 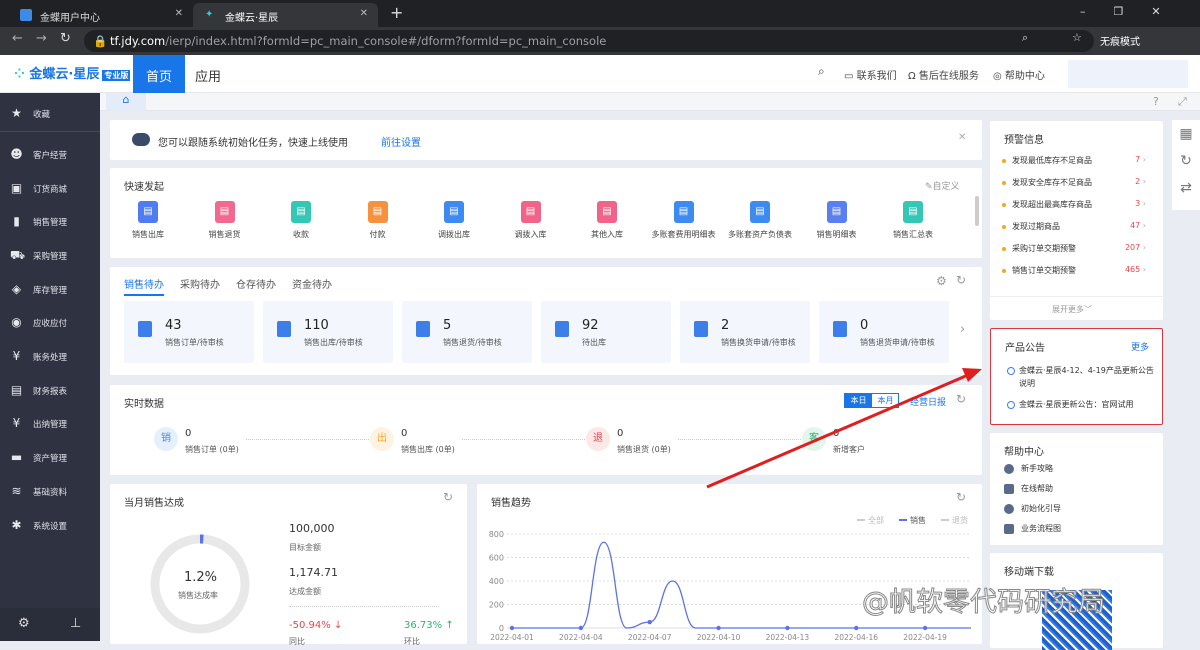 What do you see at coordinates (941, 281) in the screenshot?
I see `settings-icon: ⚙` at bounding box center [941, 281].